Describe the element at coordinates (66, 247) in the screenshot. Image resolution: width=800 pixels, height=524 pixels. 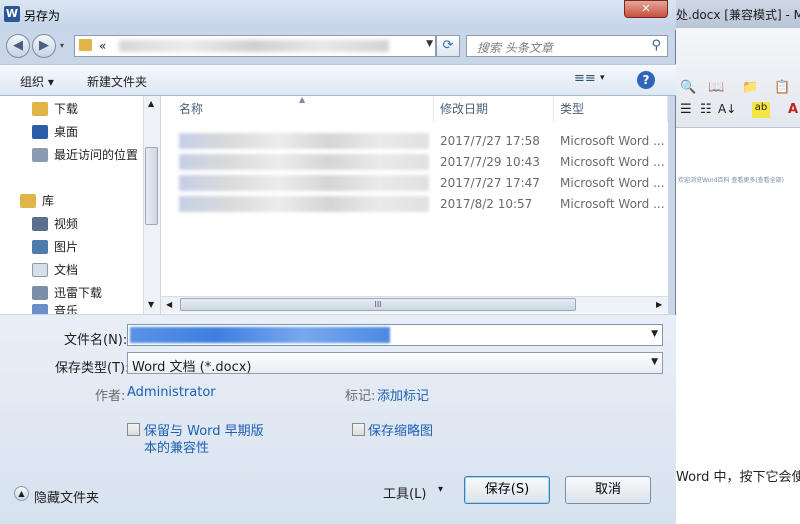
I see `nav-item-label: 图片` at that location.